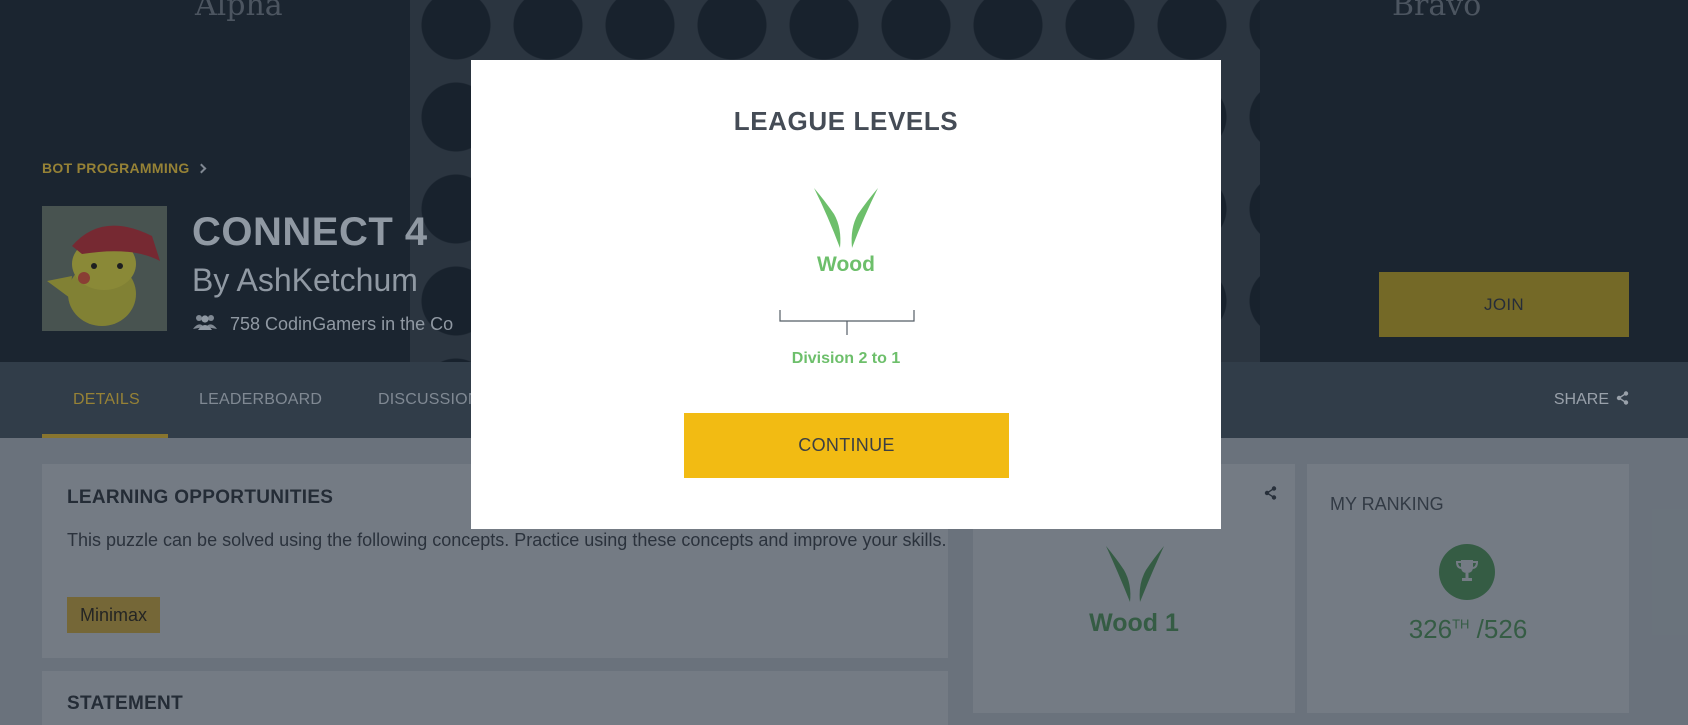 Image resolution: width=1688 pixels, height=725 pixels. Describe the element at coordinates (846, 264) in the screenshot. I see `league-name: Wood` at that location.